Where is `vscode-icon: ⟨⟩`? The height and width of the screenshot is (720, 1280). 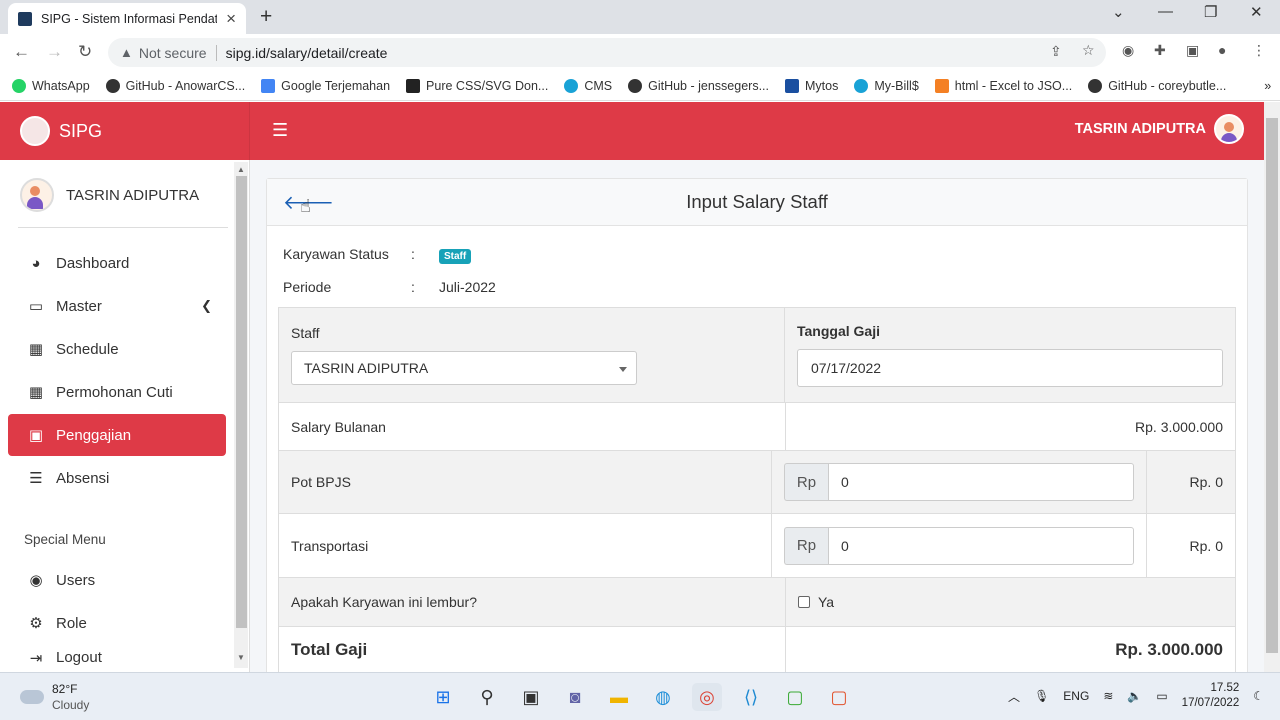 vscode-icon: ⟨⟩ is located at coordinates (751, 697).